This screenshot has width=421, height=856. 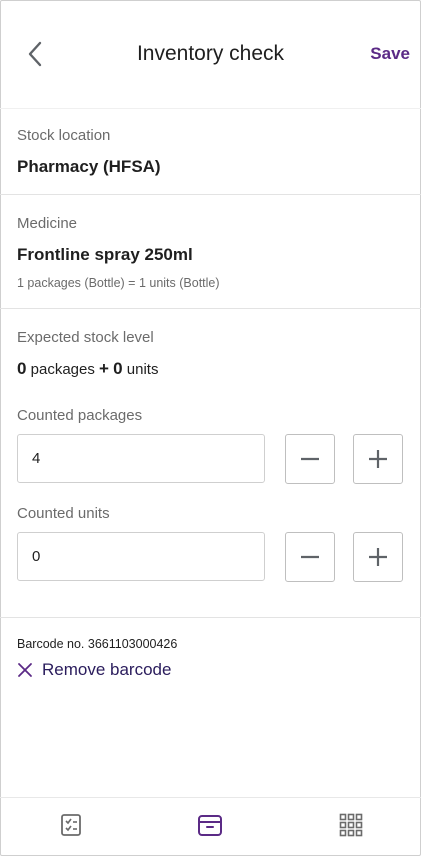 What do you see at coordinates (62, 369) in the screenshot?
I see `expected-packages-word: packages` at bounding box center [62, 369].